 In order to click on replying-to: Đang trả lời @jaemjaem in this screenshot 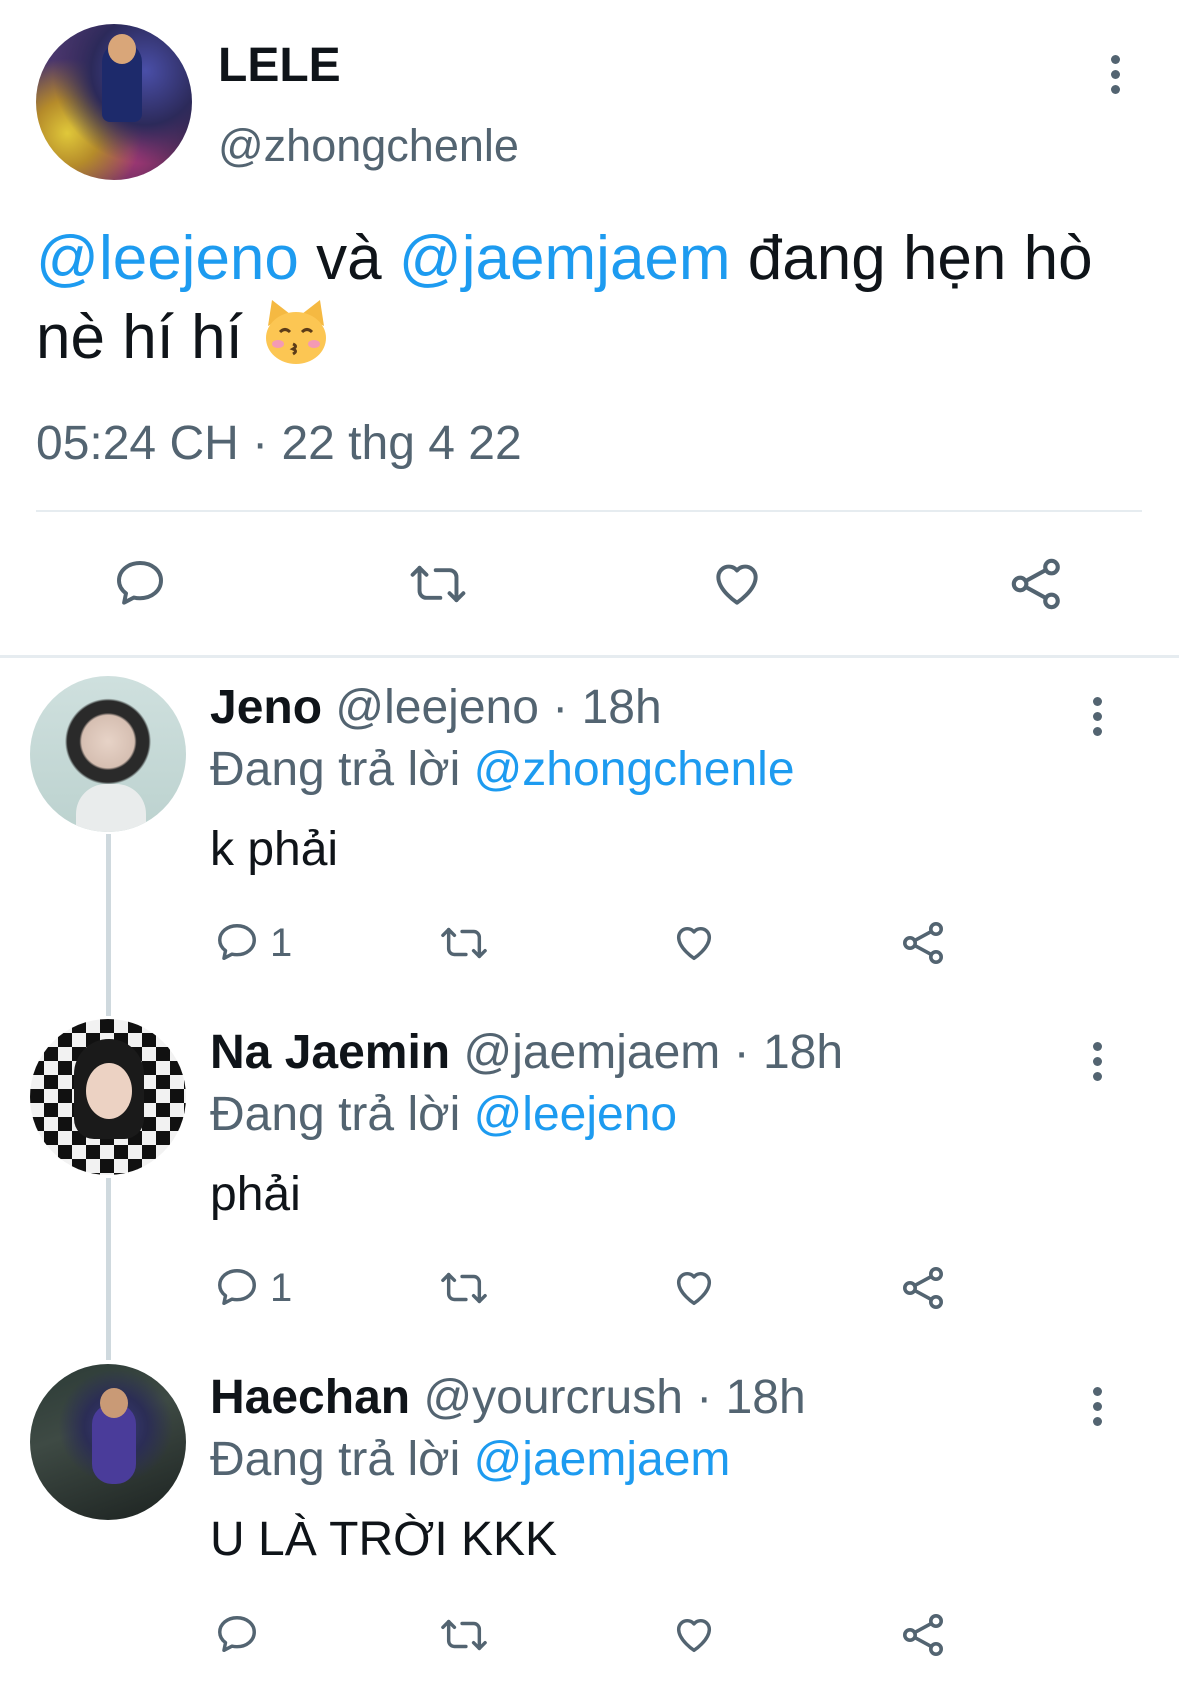, I will do `click(470, 1459)`.